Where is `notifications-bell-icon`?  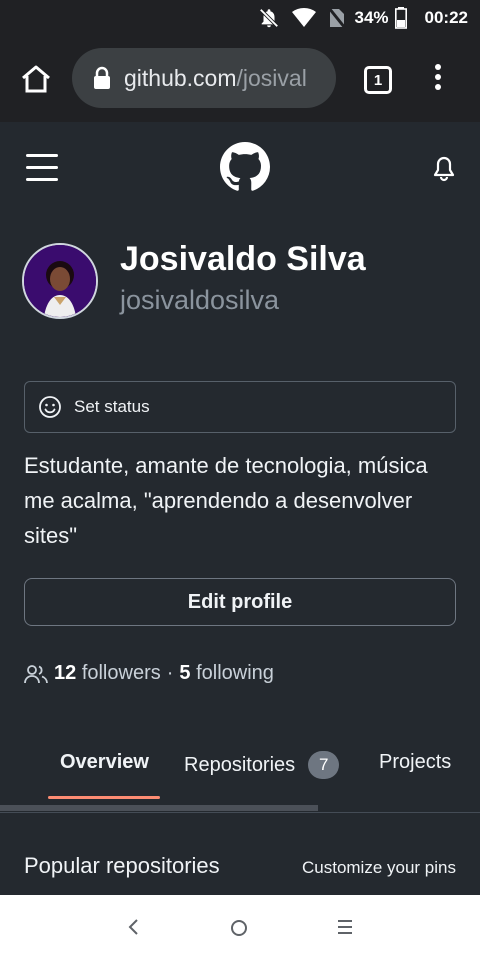
notifications-bell-icon is located at coordinates (444, 169).